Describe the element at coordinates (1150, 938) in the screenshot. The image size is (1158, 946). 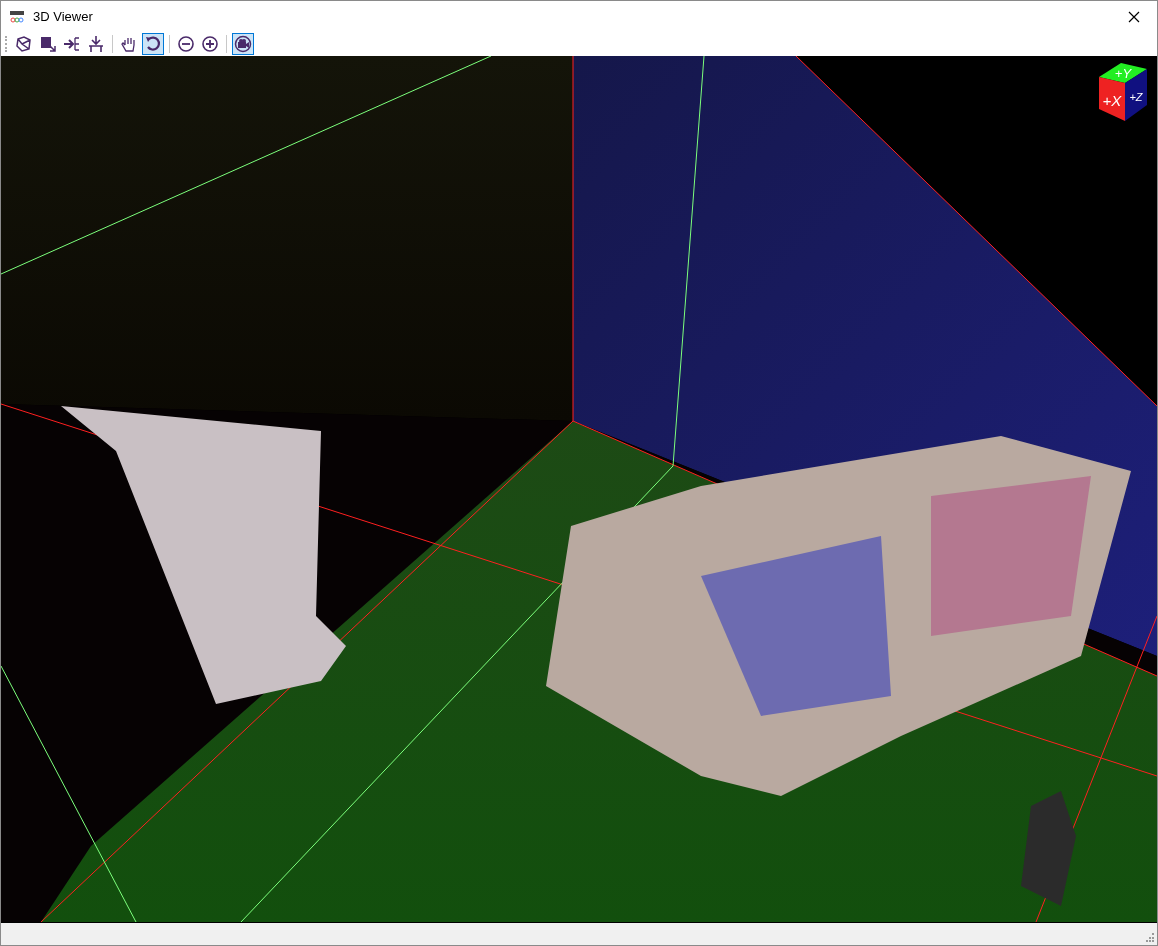
I see `resize-grip-icon` at that location.